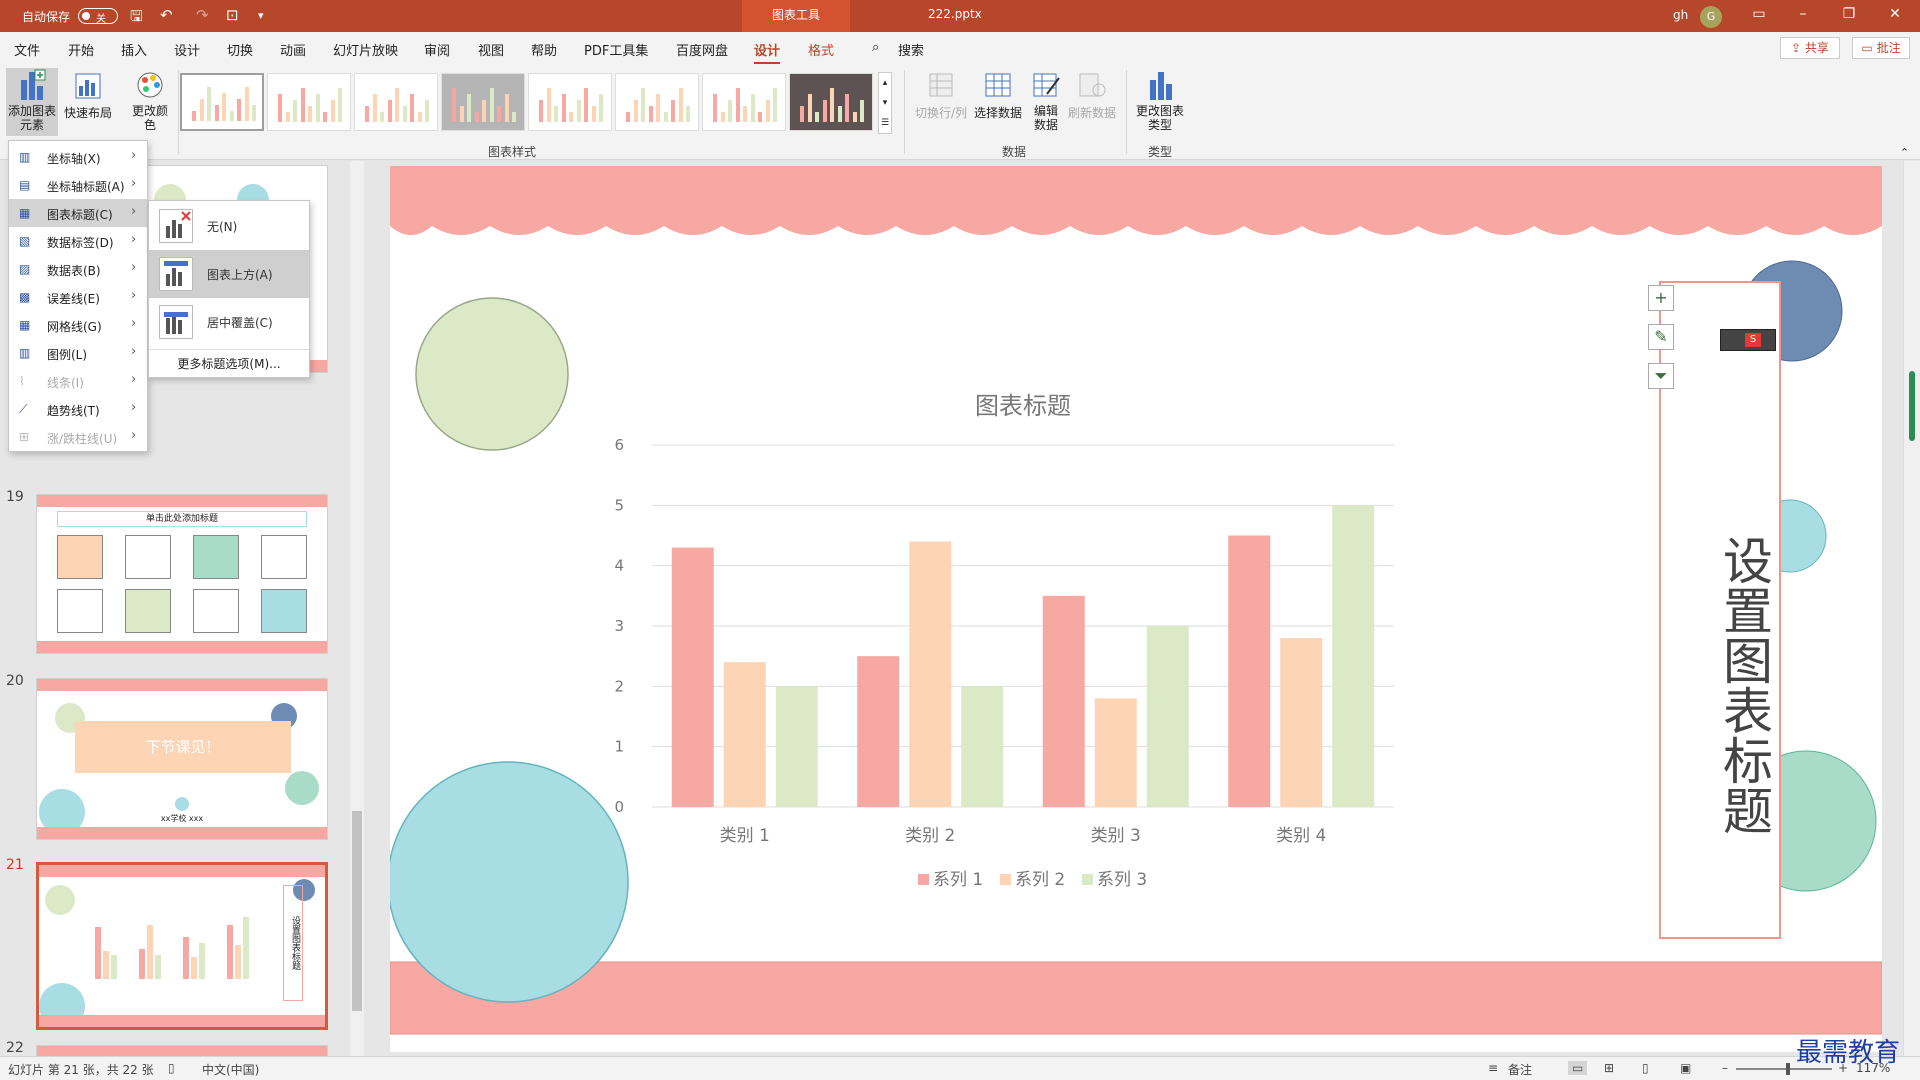  Describe the element at coordinates (365, 49) in the screenshot. I see `tab-slideshow: 幻灯片放映` at that location.